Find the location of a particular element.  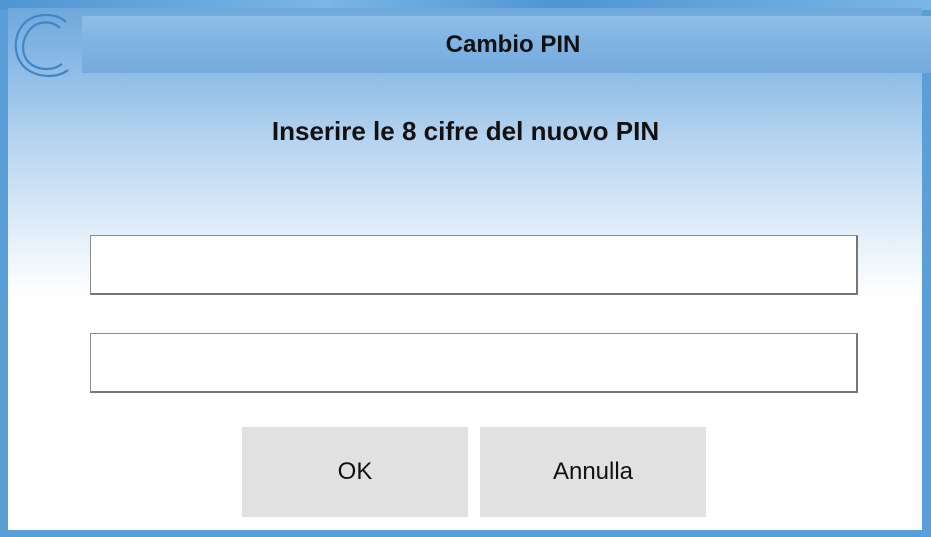

cancel-button-label: Annulla is located at coordinates (593, 471).